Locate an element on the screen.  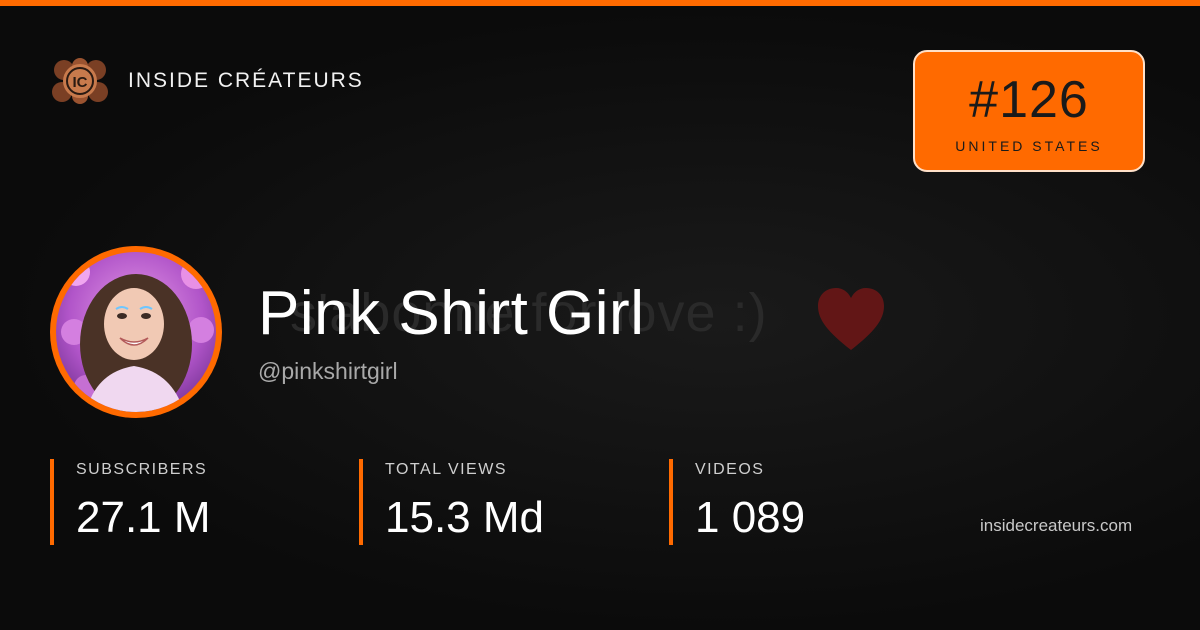
brand-name: INSIDE CRÉATEURS is located at coordinates (246, 80).